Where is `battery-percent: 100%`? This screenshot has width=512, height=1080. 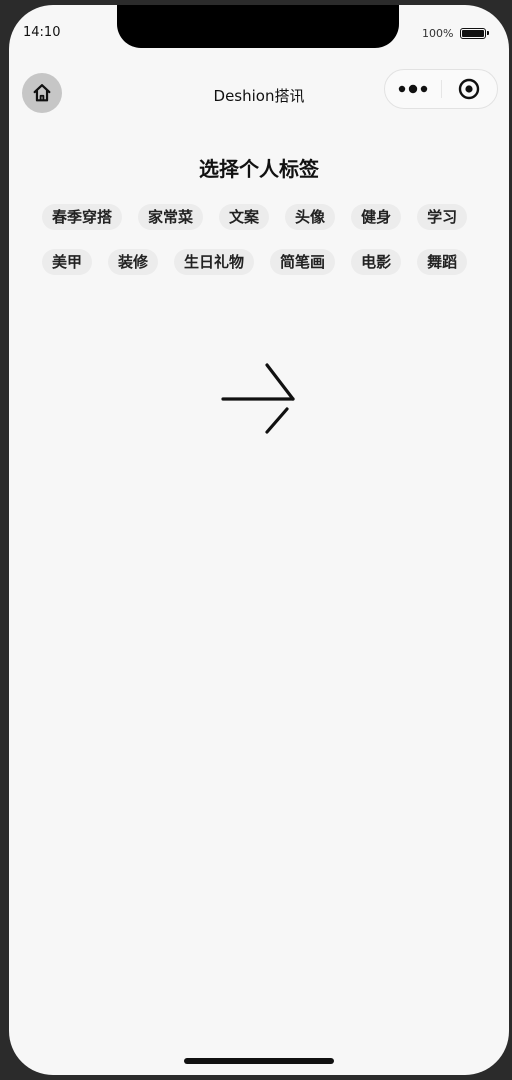 battery-percent: 100% is located at coordinates (438, 33).